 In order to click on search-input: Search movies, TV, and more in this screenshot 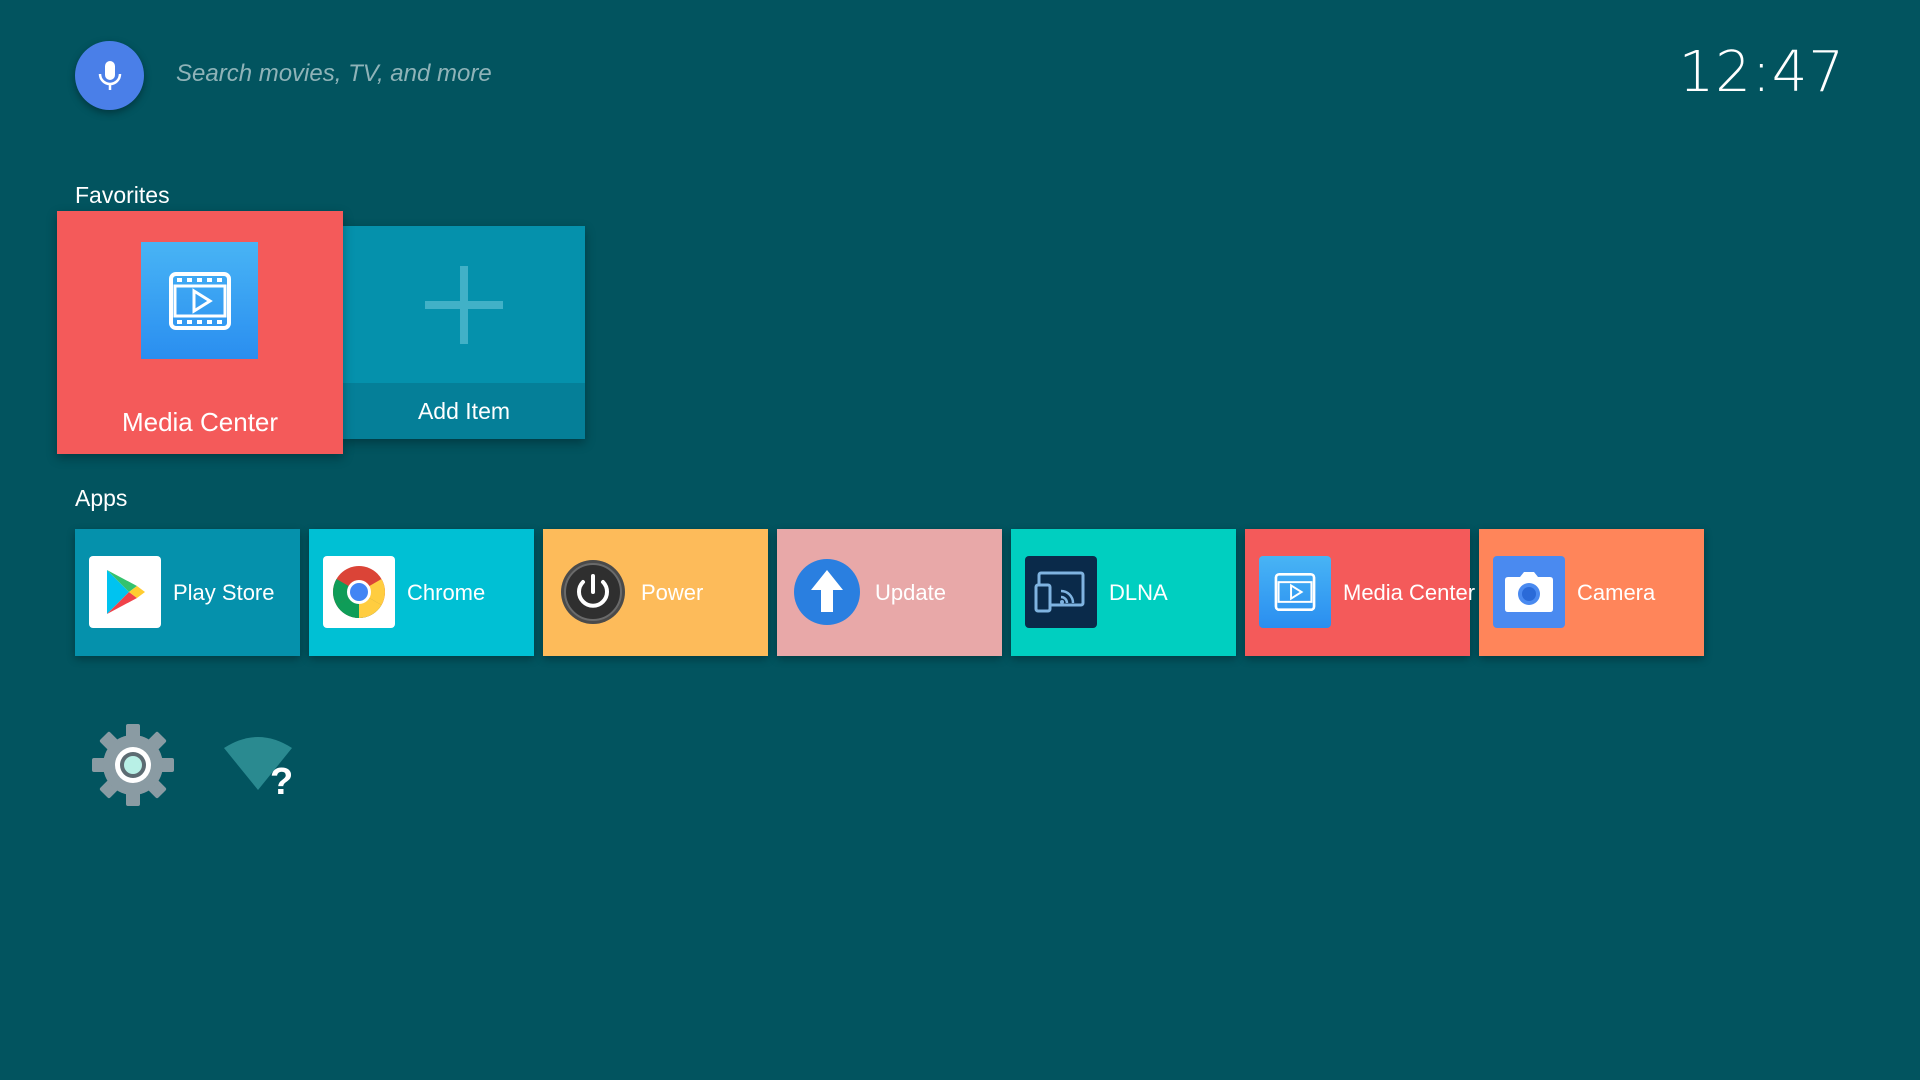, I will do `click(334, 74)`.